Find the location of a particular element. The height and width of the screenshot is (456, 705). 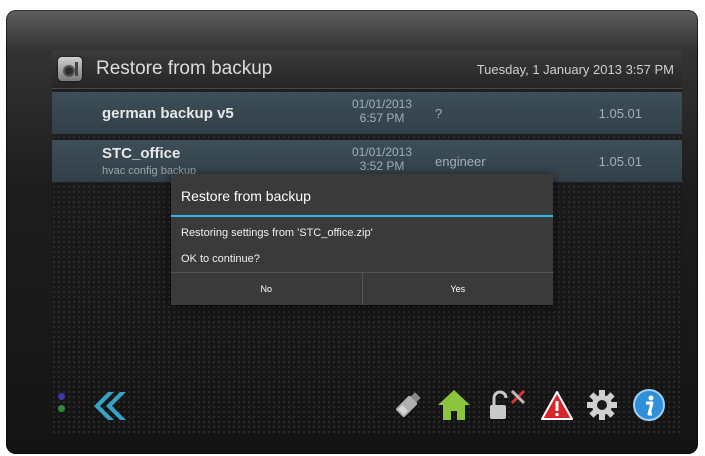

datetime: Tuesday, 1 January 2013 3:57 PM is located at coordinates (575, 69).